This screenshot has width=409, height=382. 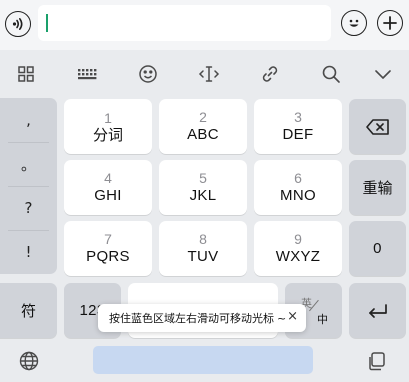 I want to click on reenter-key: 重输, so click(x=377, y=187).